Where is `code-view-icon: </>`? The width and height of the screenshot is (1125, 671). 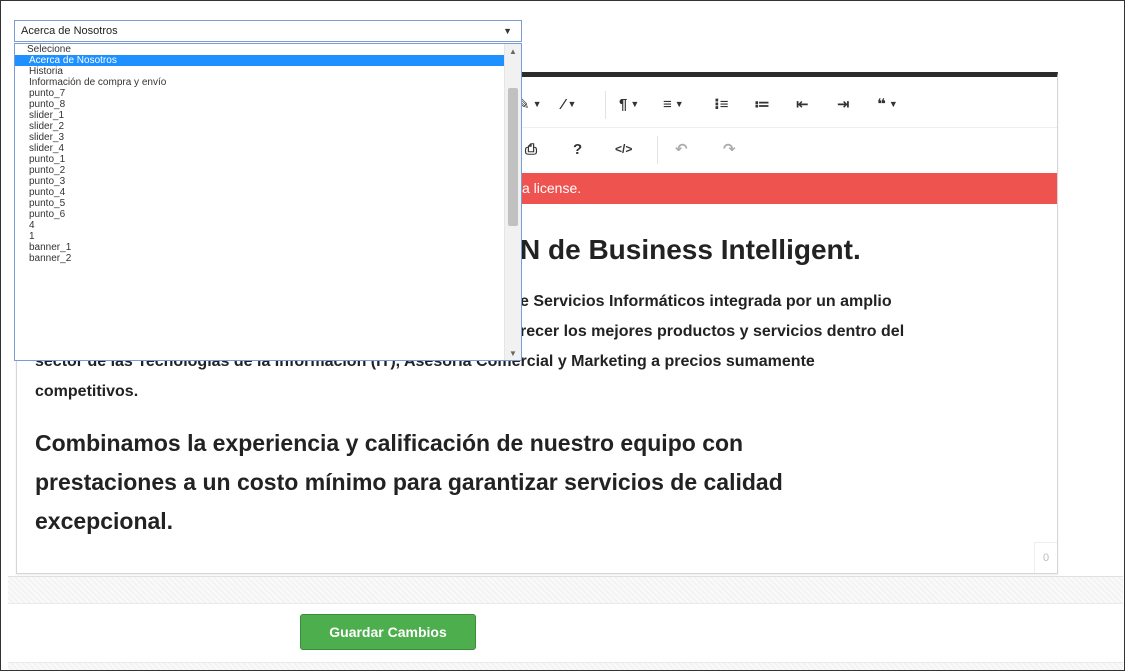
code-view-icon: </> is located at coordinates (623, 149).